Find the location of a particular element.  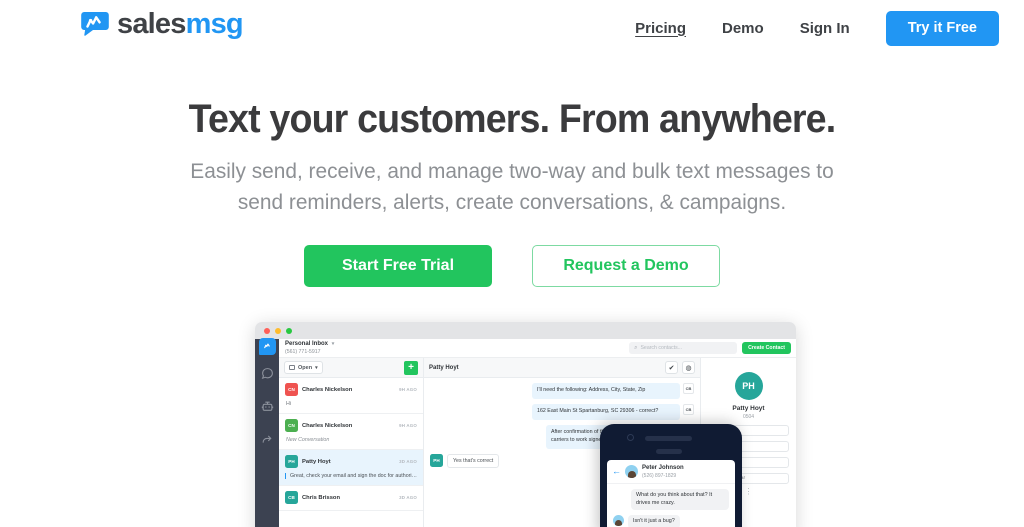

conversation-preview: New Conversation is located at coordinates (308, 440).